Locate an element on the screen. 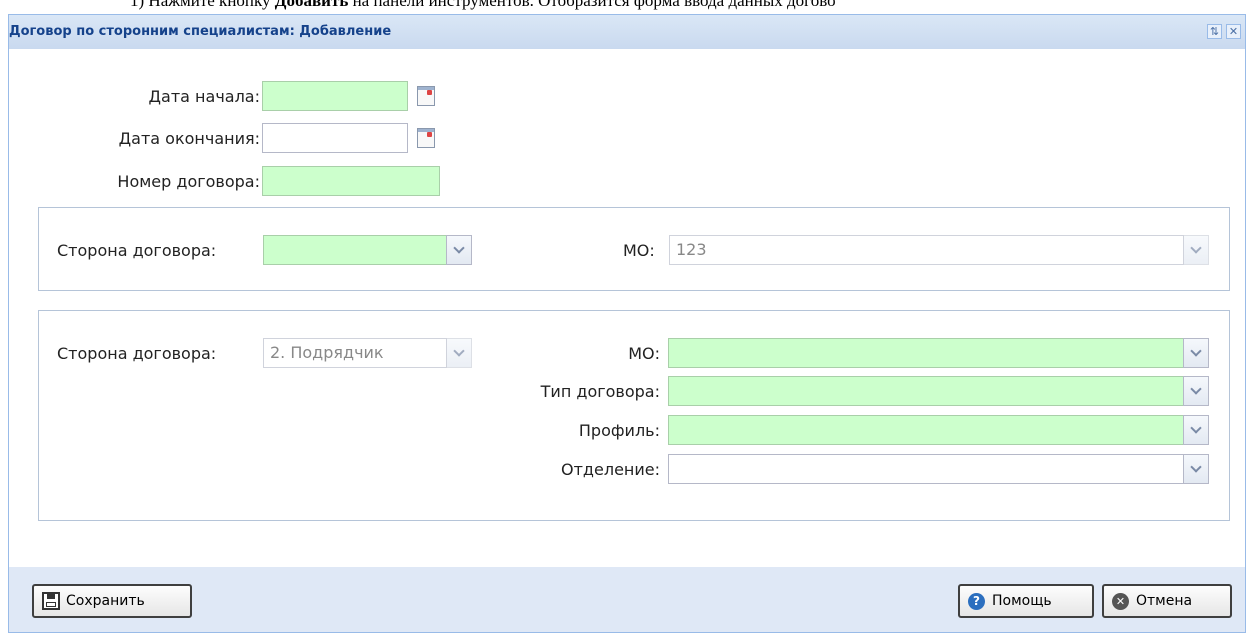  party-two-side-label: Сторона договора: is located at coordinates (137, 353).